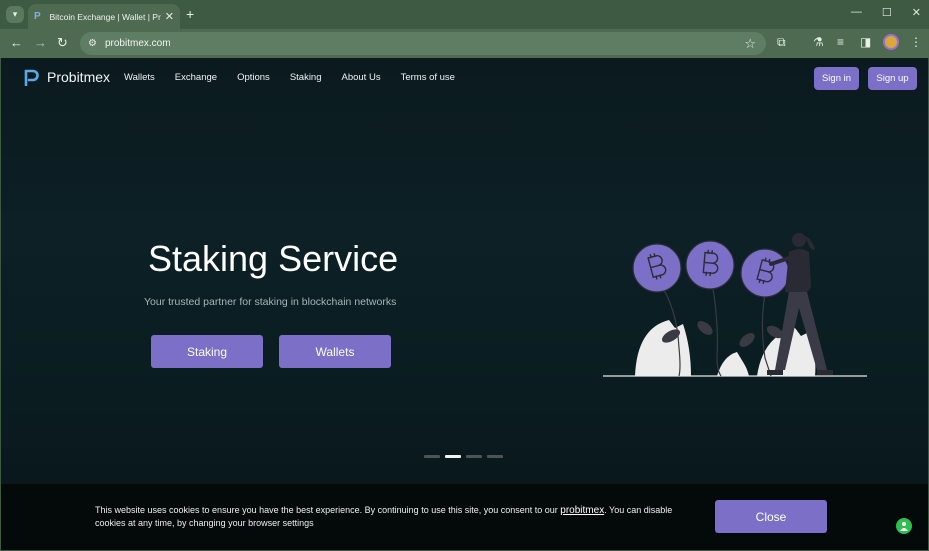 This screenshot has height=551, width=929. I want to click on browser-tab: P Bitcoin Exchange | Wallet | Pro ✕, so click(104, 16).